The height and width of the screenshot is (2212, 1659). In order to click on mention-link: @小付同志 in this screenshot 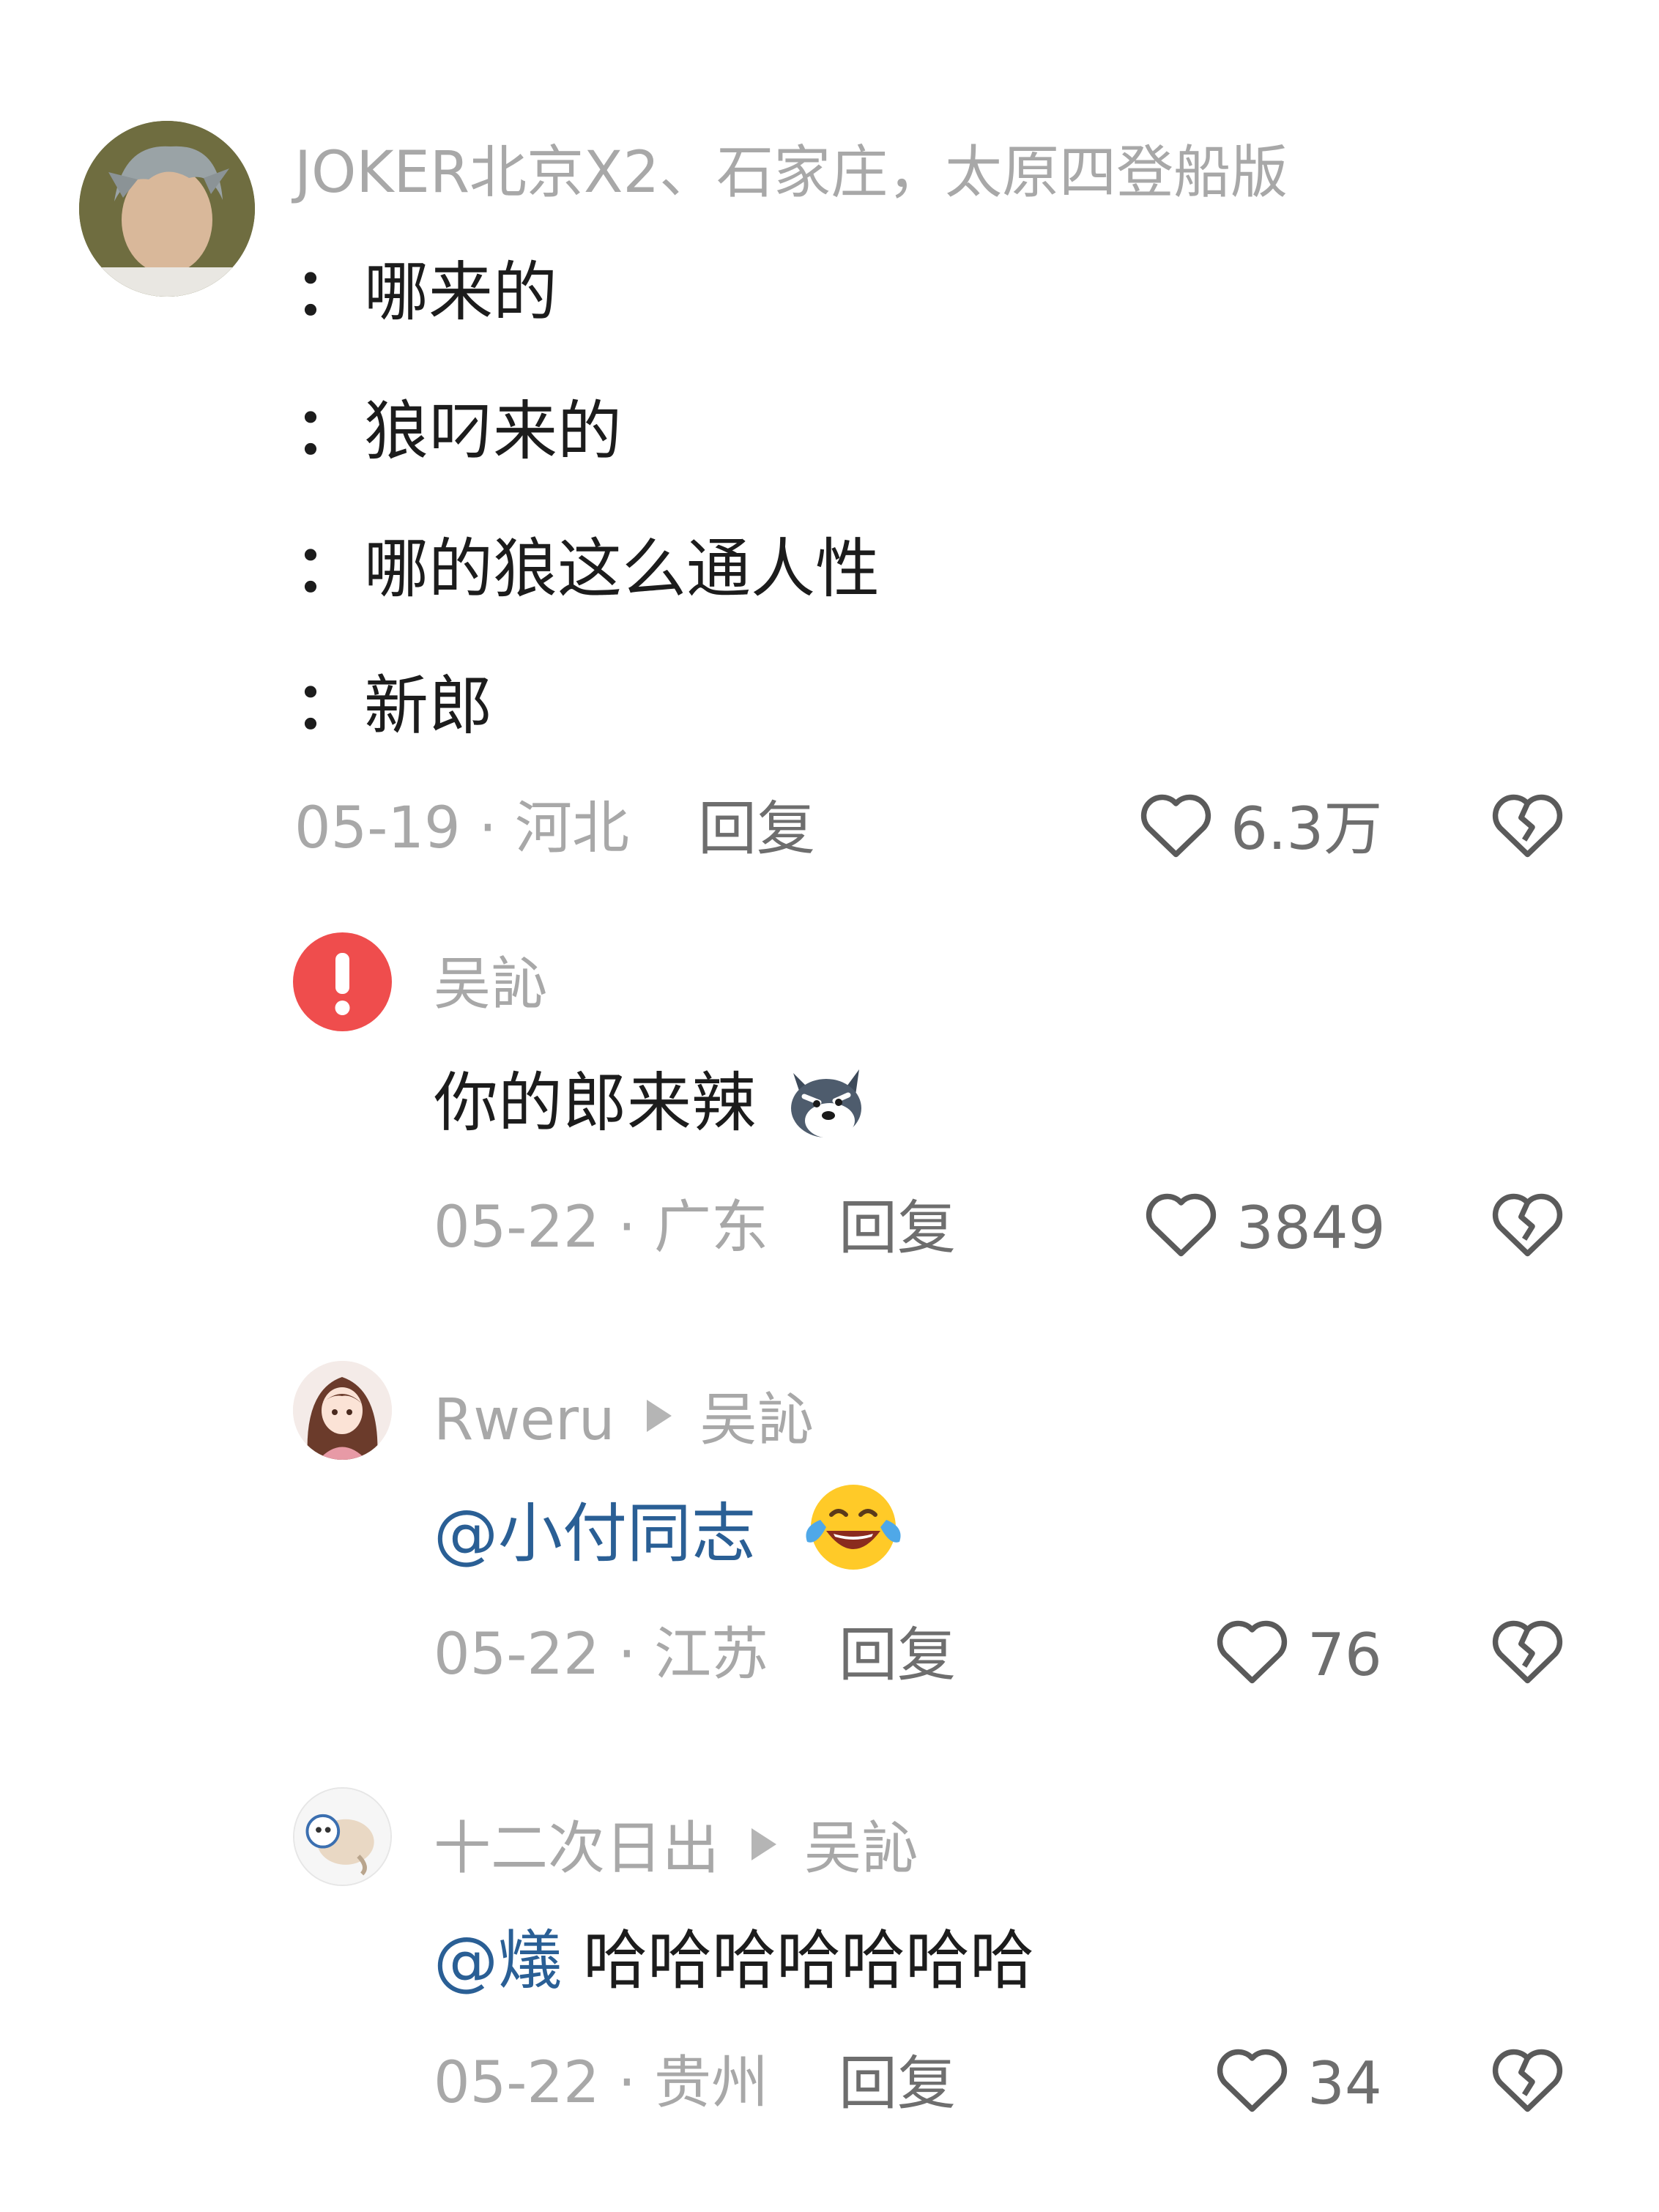, I will do `click(595, 1533)`.